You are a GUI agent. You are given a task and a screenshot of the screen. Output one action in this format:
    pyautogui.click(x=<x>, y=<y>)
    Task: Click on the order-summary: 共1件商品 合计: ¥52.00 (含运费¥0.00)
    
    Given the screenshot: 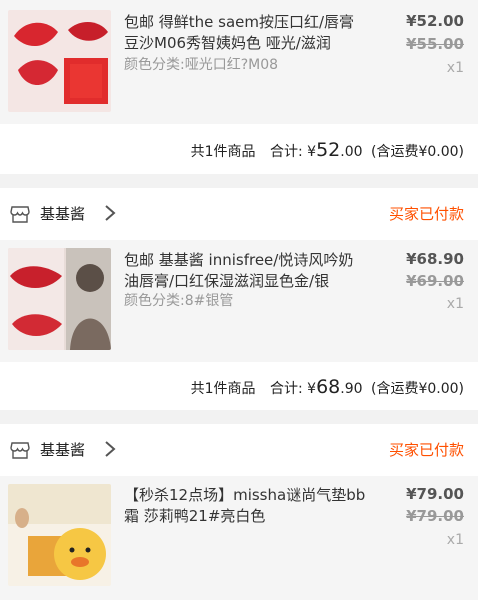 What is the action you would take?
    pyautogui.click(x=239, y=149)
    